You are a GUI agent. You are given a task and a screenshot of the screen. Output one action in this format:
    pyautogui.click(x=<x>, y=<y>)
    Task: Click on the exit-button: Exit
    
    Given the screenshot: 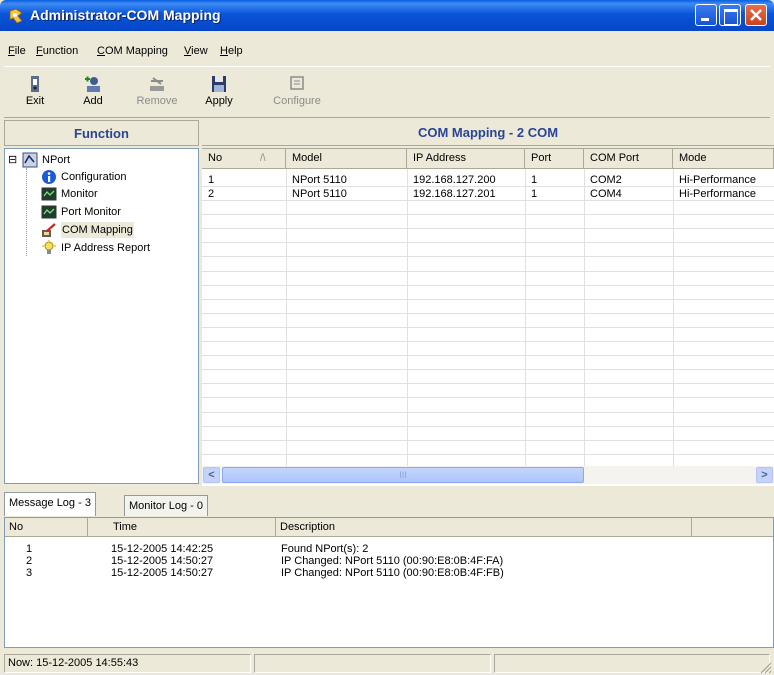 What is the action you would take?
    pyautogui.click(x=35, y=91)
    